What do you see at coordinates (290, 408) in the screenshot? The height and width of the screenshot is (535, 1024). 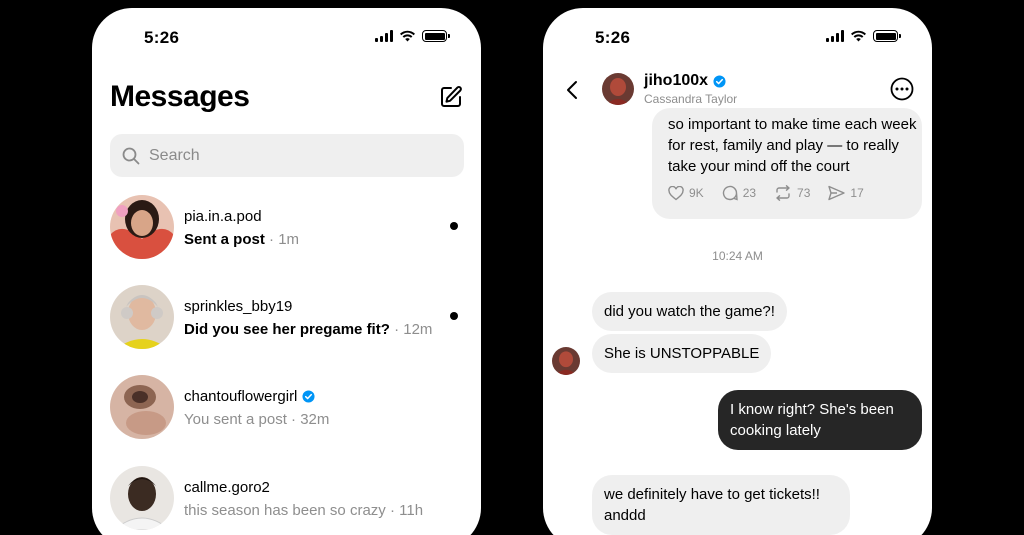 I see `thread-chantouflowergirl: chantouflowergirl You sent a post · 32m` at bounding box center [290, 408].